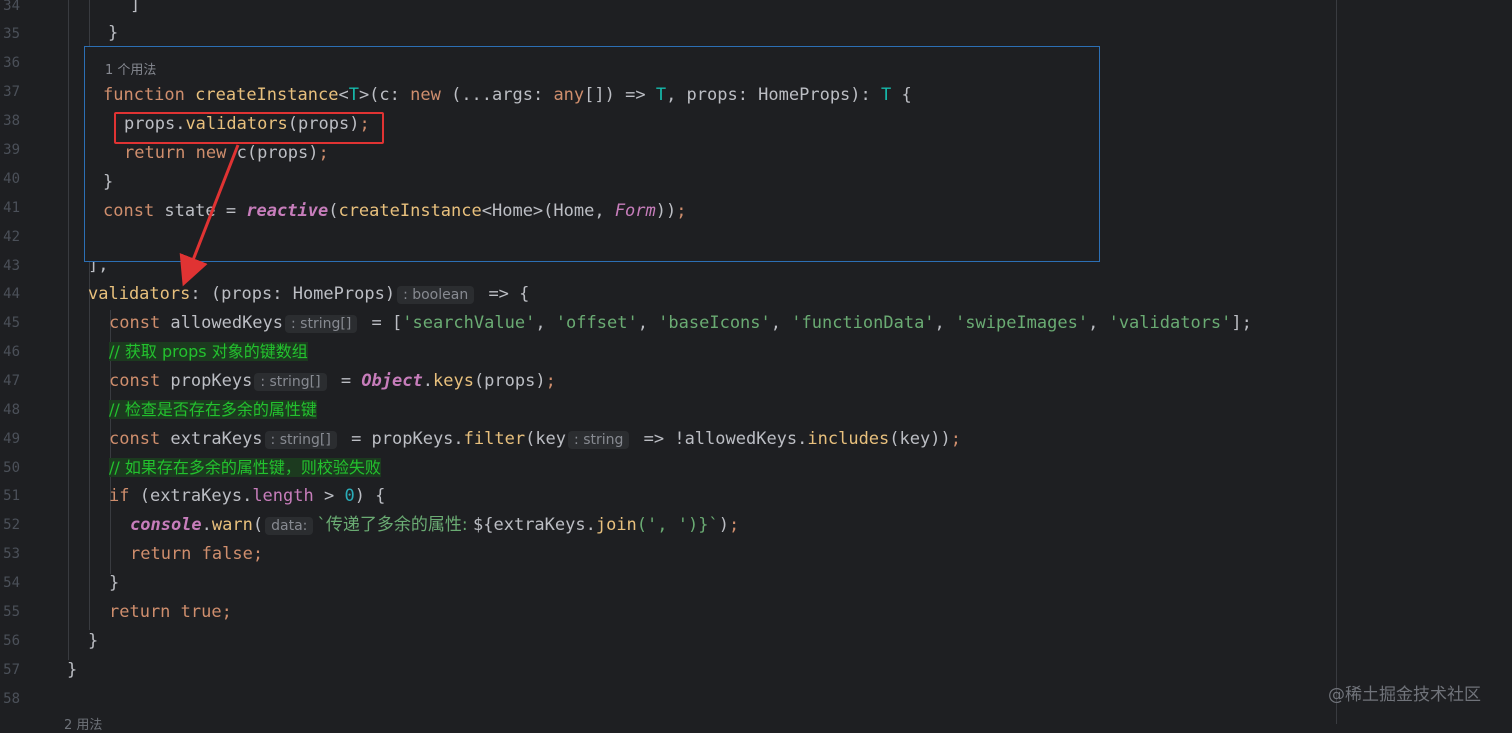 This screenshot has height=733, width=1512. What do you see at coordinates (1404, 695) in the screenshot?
I see `watermark: @稀土掘金技术社区` at bounding box center [1404, 695].